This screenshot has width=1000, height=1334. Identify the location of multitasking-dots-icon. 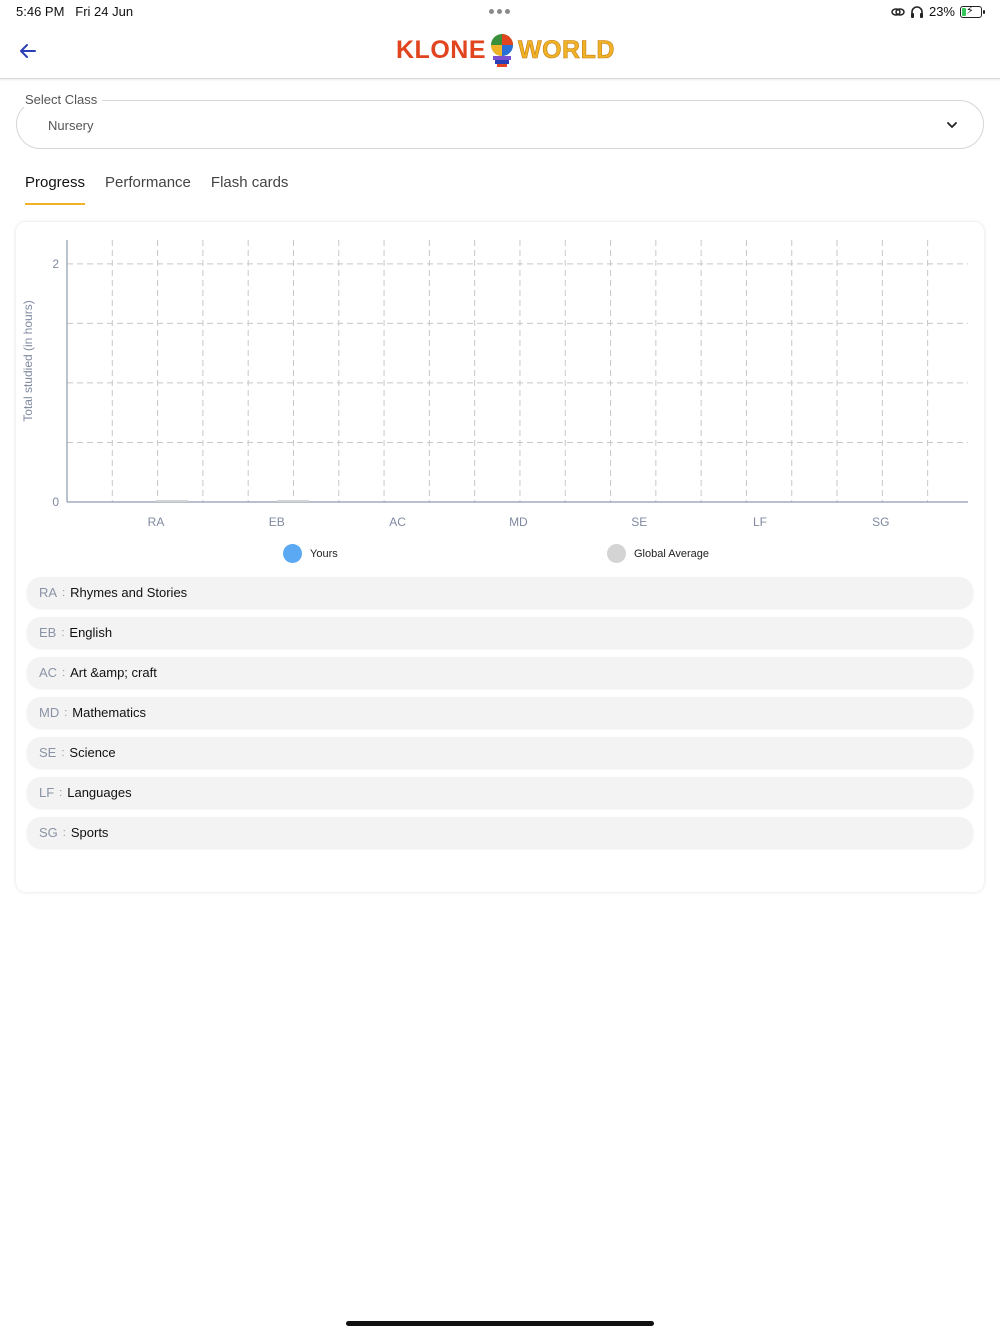
(499, 11).